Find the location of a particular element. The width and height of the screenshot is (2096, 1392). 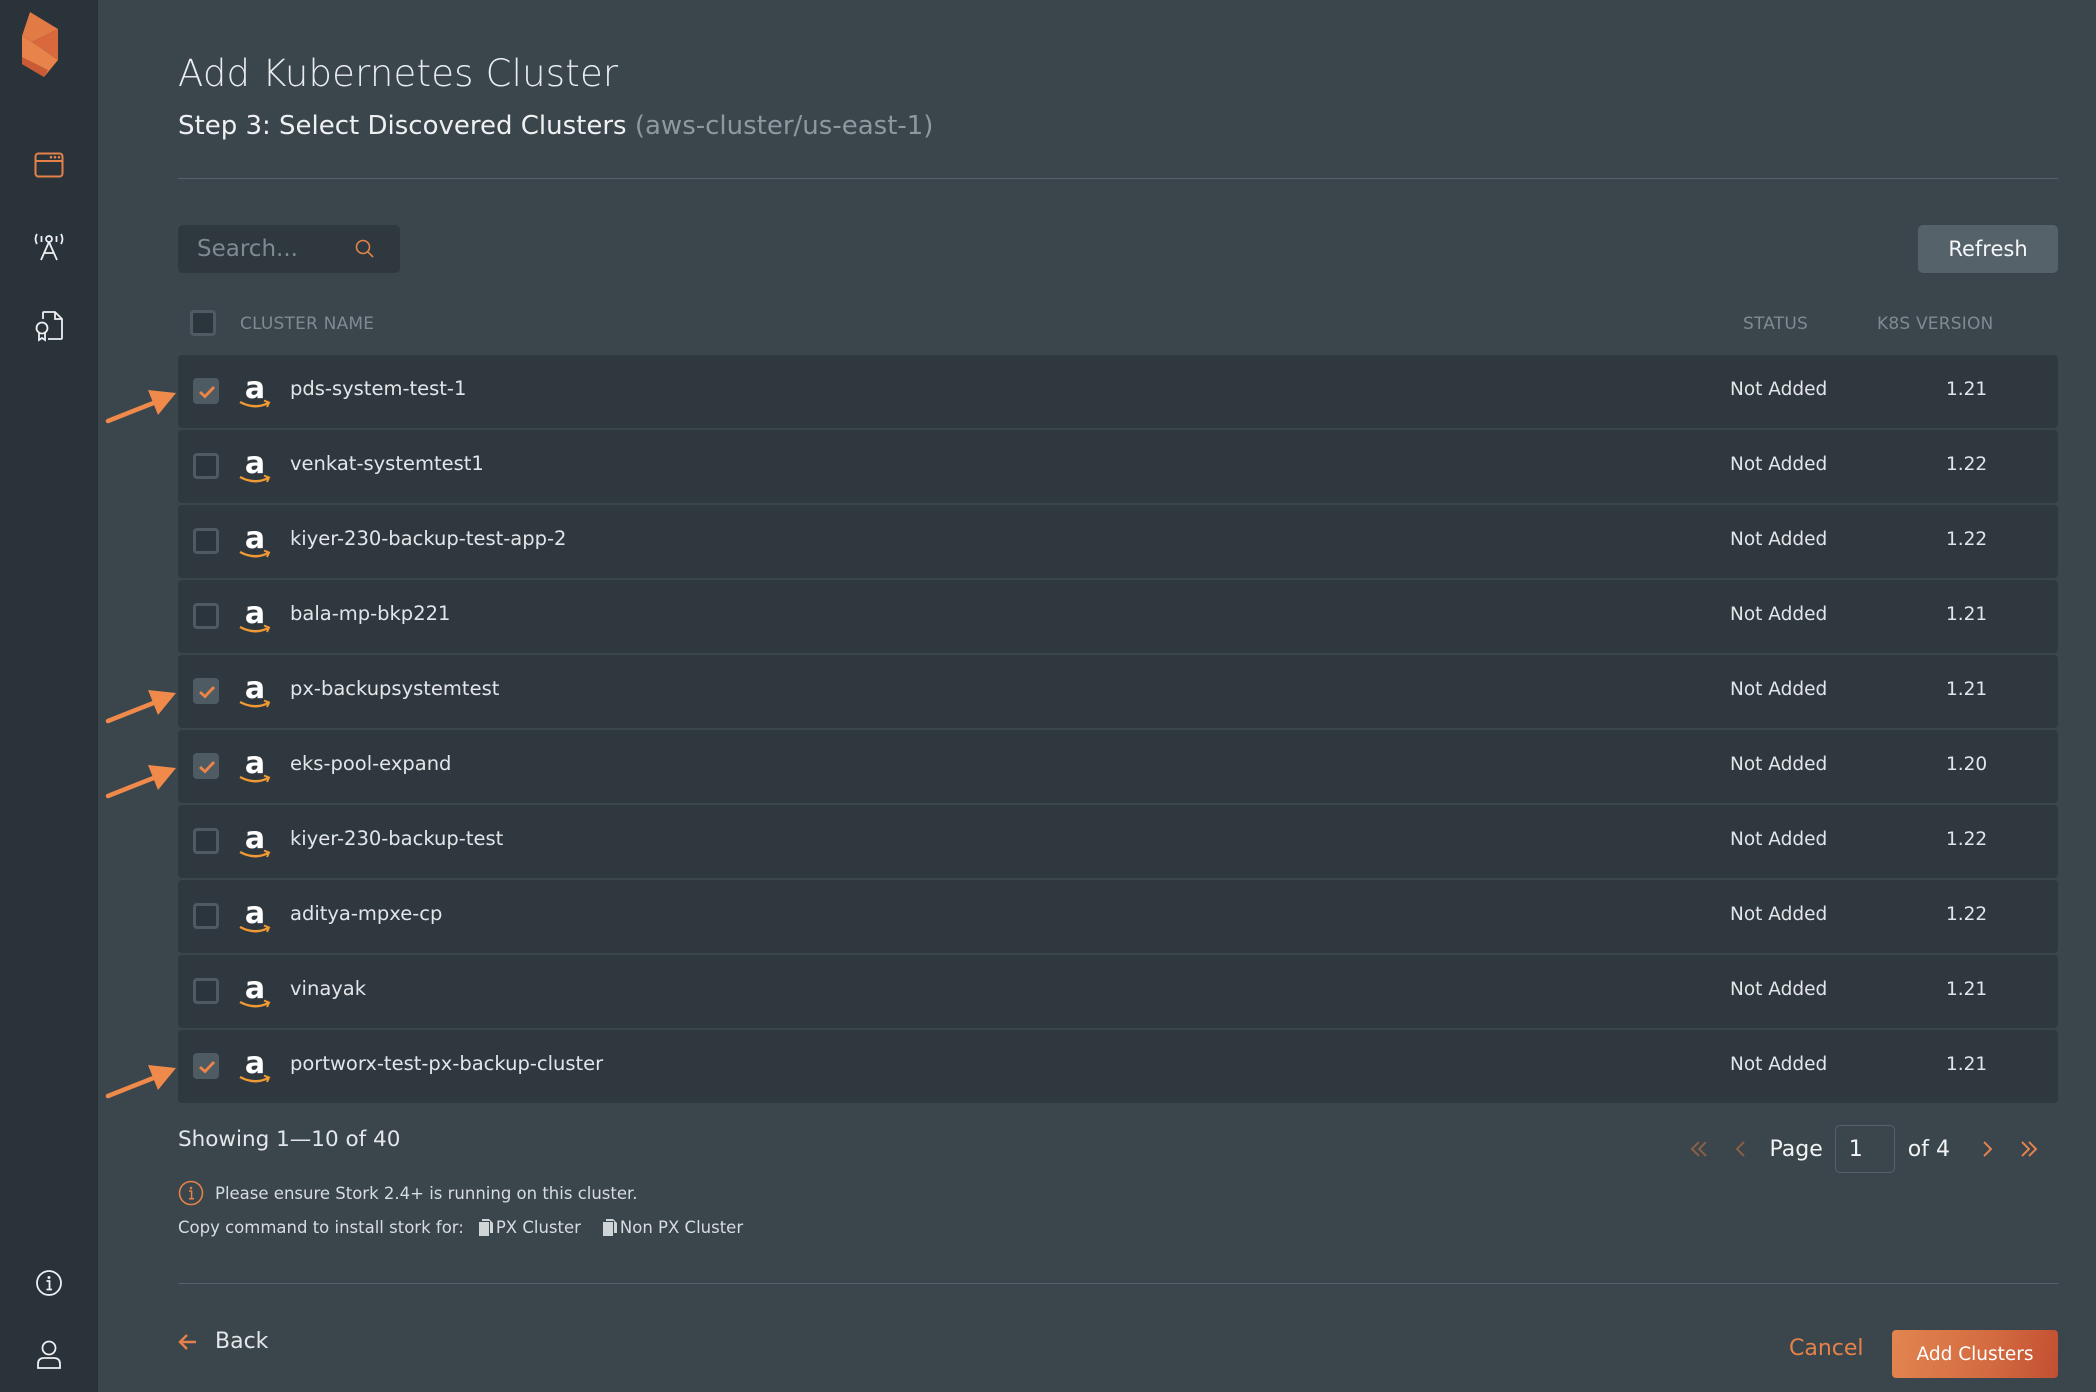

user-icon is located at coordinates (49, 1357).